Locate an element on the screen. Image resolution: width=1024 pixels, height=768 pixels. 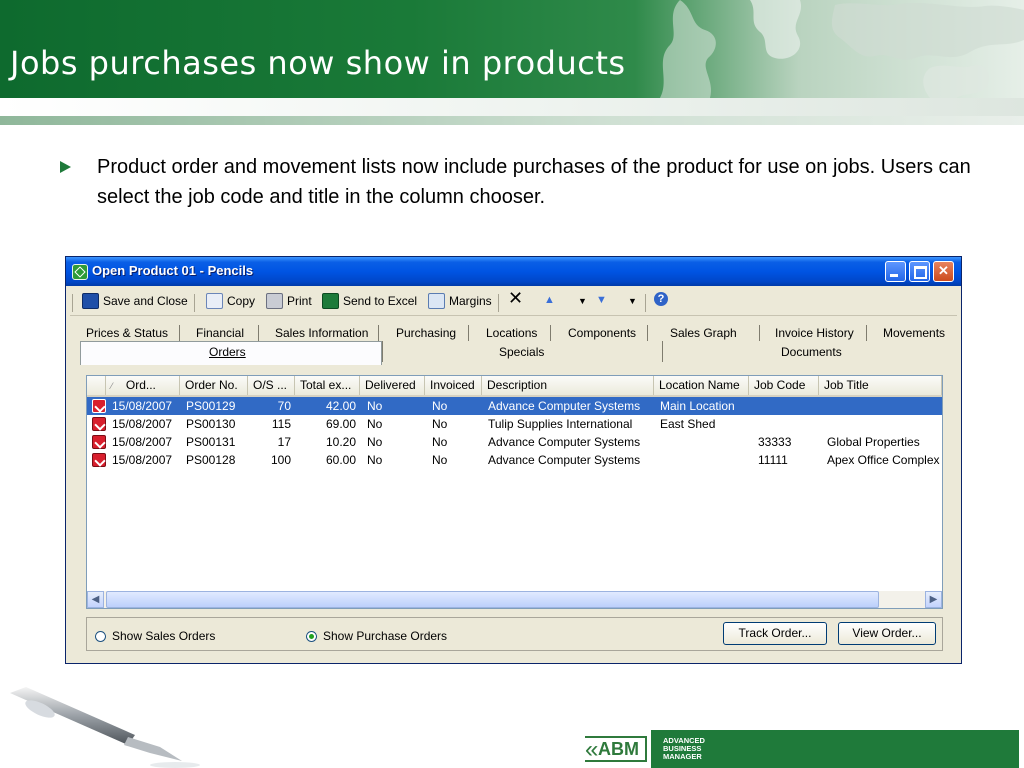
tab-orders: Orders is located at coordinates (231, 353).